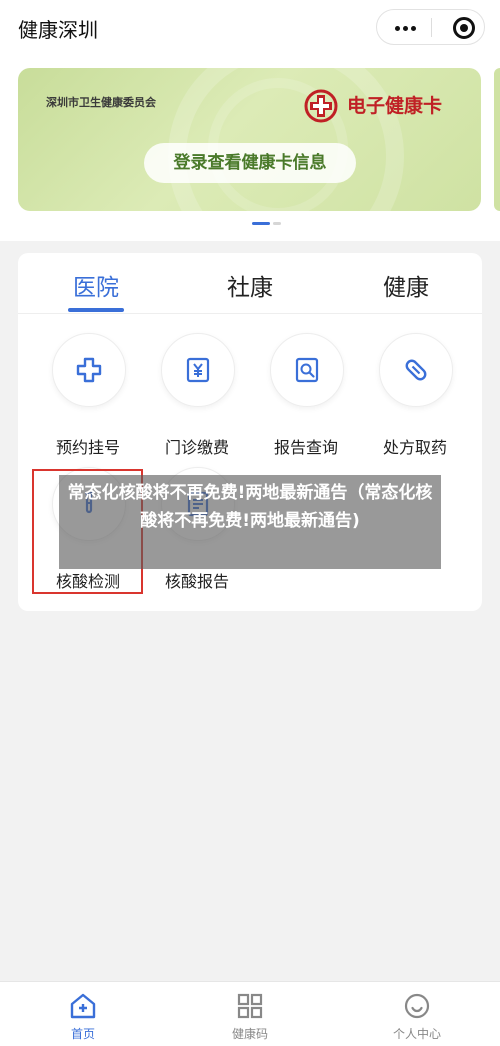 The width and height of the screenshot is (500, 1046). I want to click on home-plus-icon, so click(83, 1006).